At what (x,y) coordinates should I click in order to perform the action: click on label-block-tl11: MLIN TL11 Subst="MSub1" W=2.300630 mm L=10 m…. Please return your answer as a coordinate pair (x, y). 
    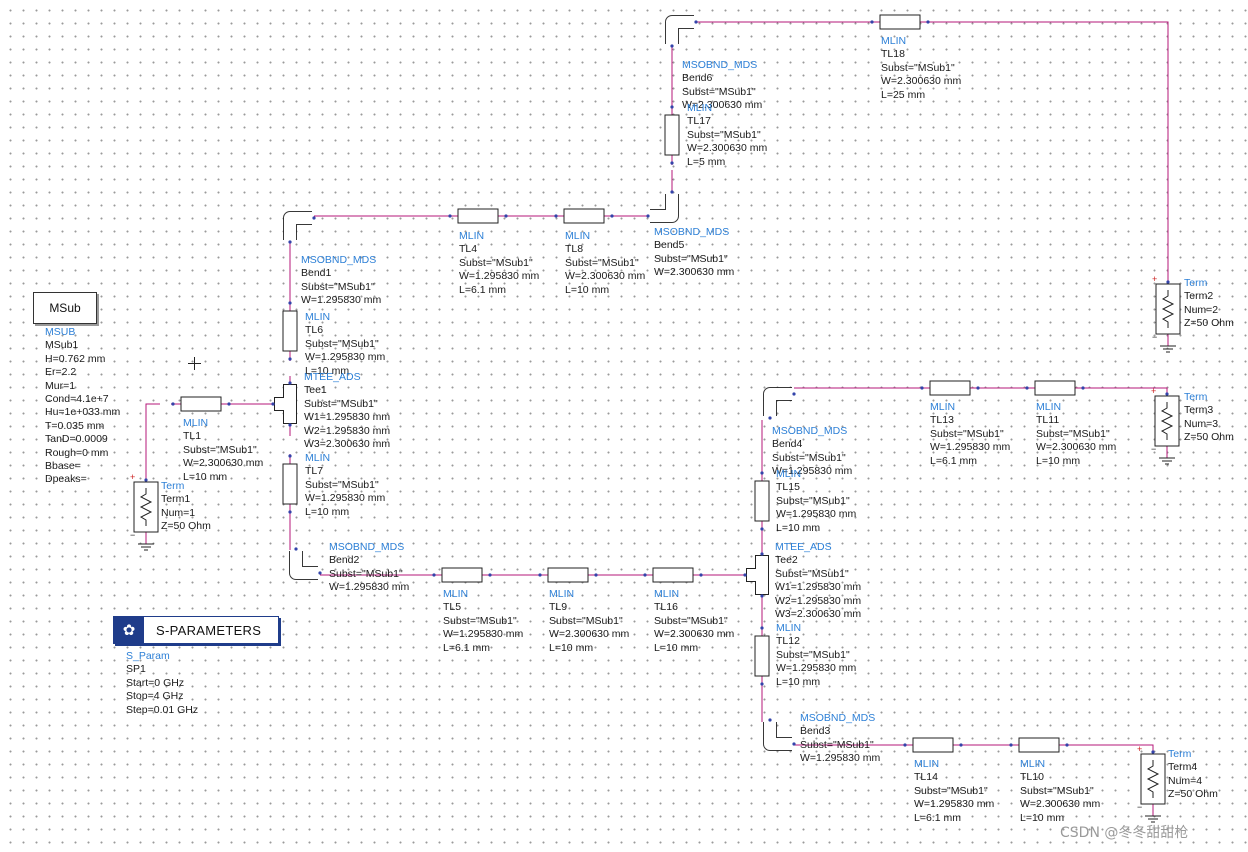
    Looking at the image, I should click on (1076, 434).